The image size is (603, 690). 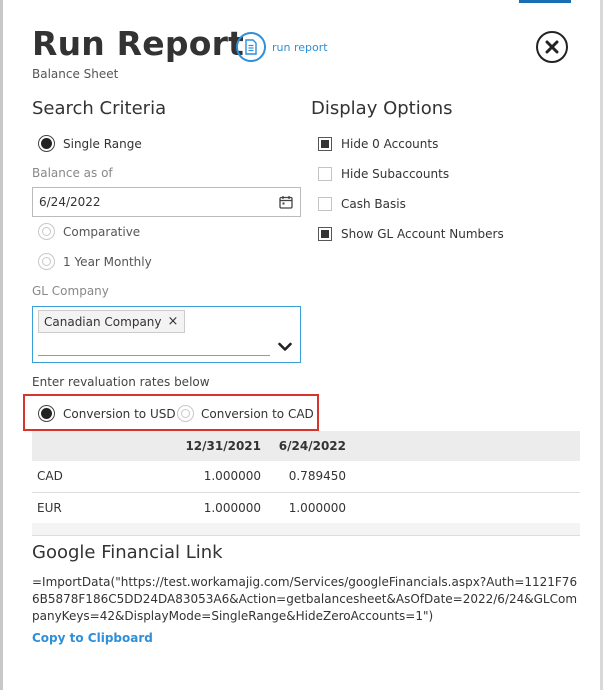 What do you see at coordinates (102, 231) in the screenshot?
I see `radio-label: Comparative` at bounding box center [102, 231].